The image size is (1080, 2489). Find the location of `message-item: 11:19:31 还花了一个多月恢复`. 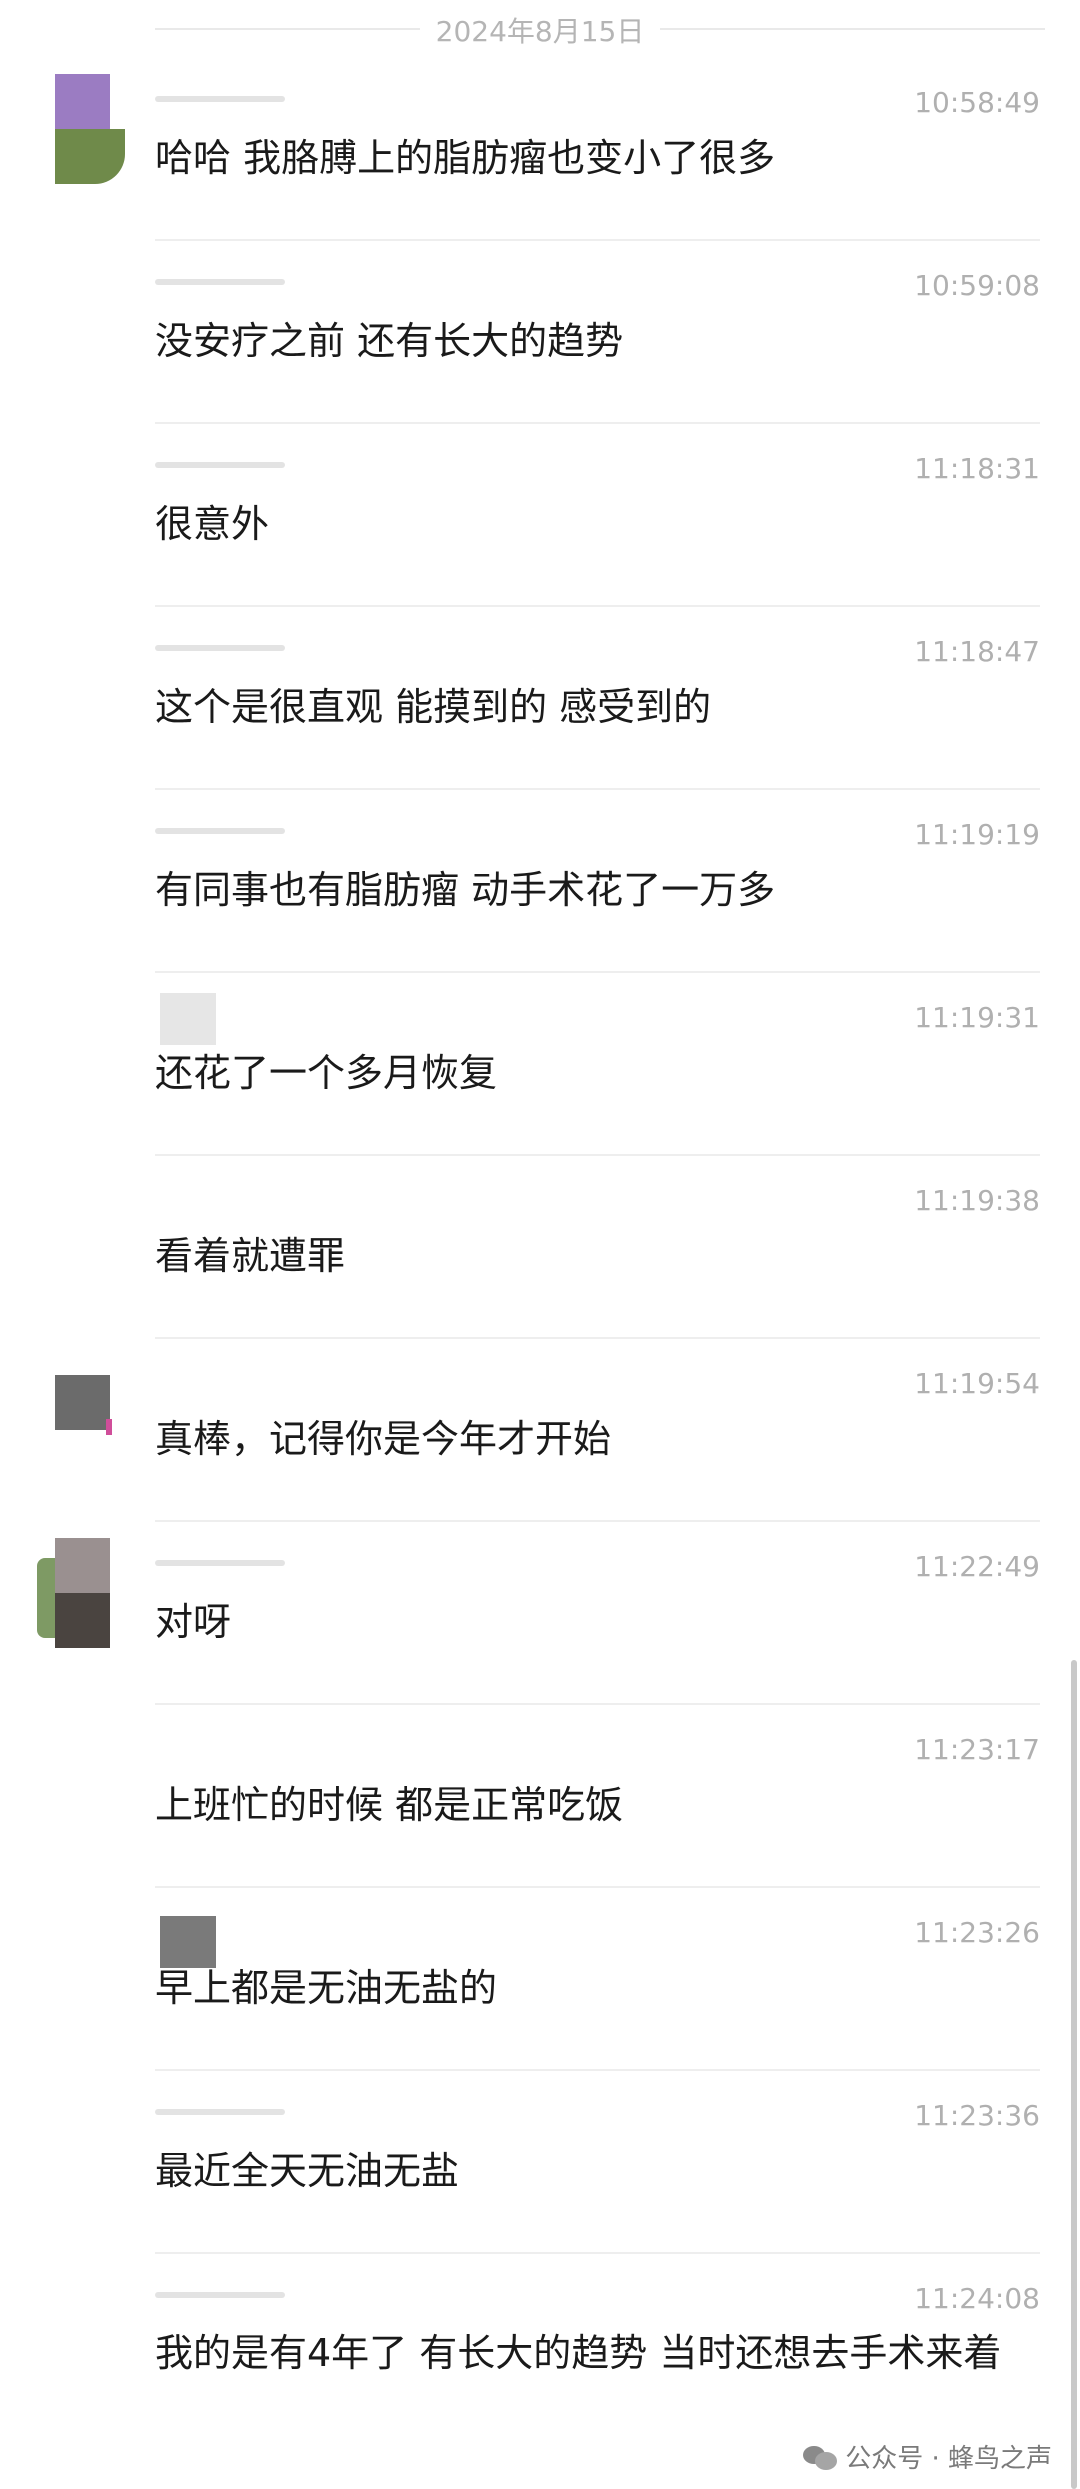

message-item: 11:19:31 还花了一个多月恢复 is located at coordinates (540, 1064).